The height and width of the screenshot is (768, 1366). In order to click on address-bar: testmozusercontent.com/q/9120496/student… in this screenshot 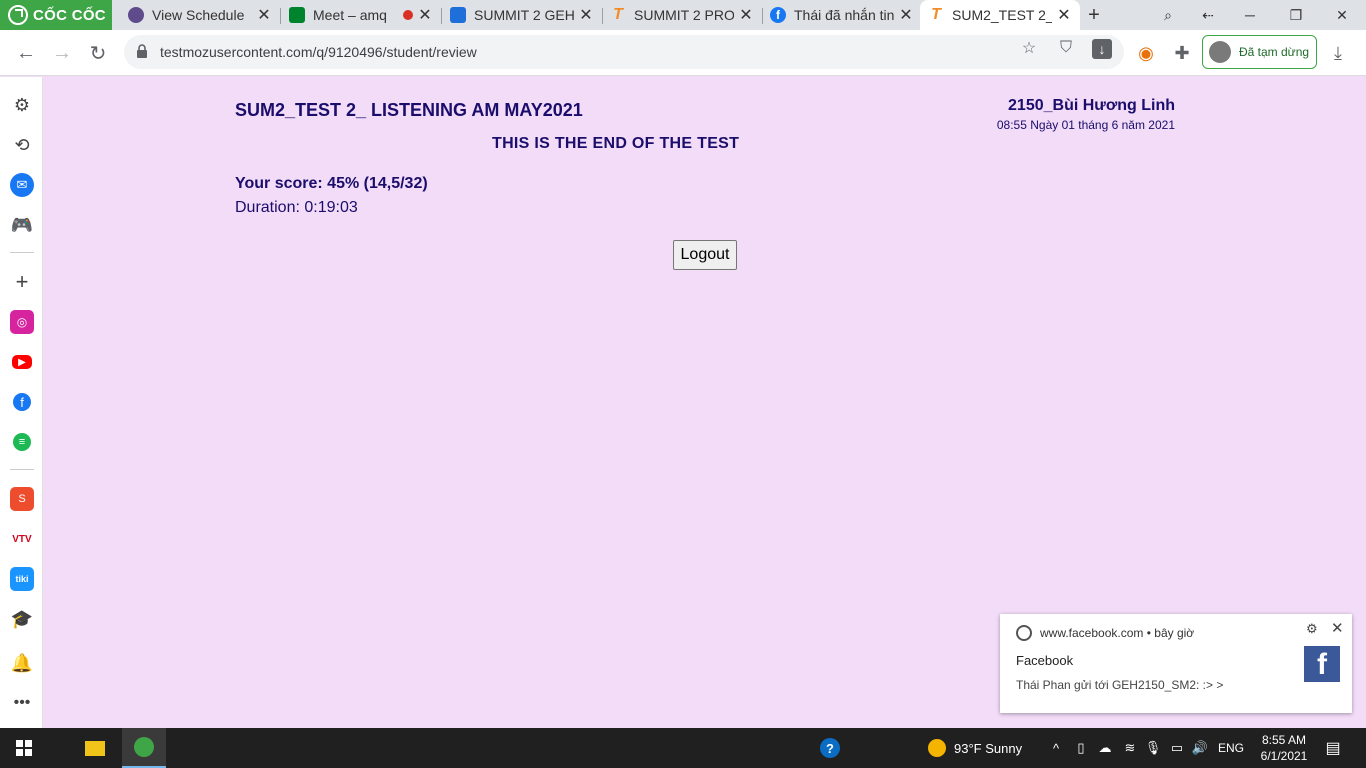, I will do `click(624, 52)`.